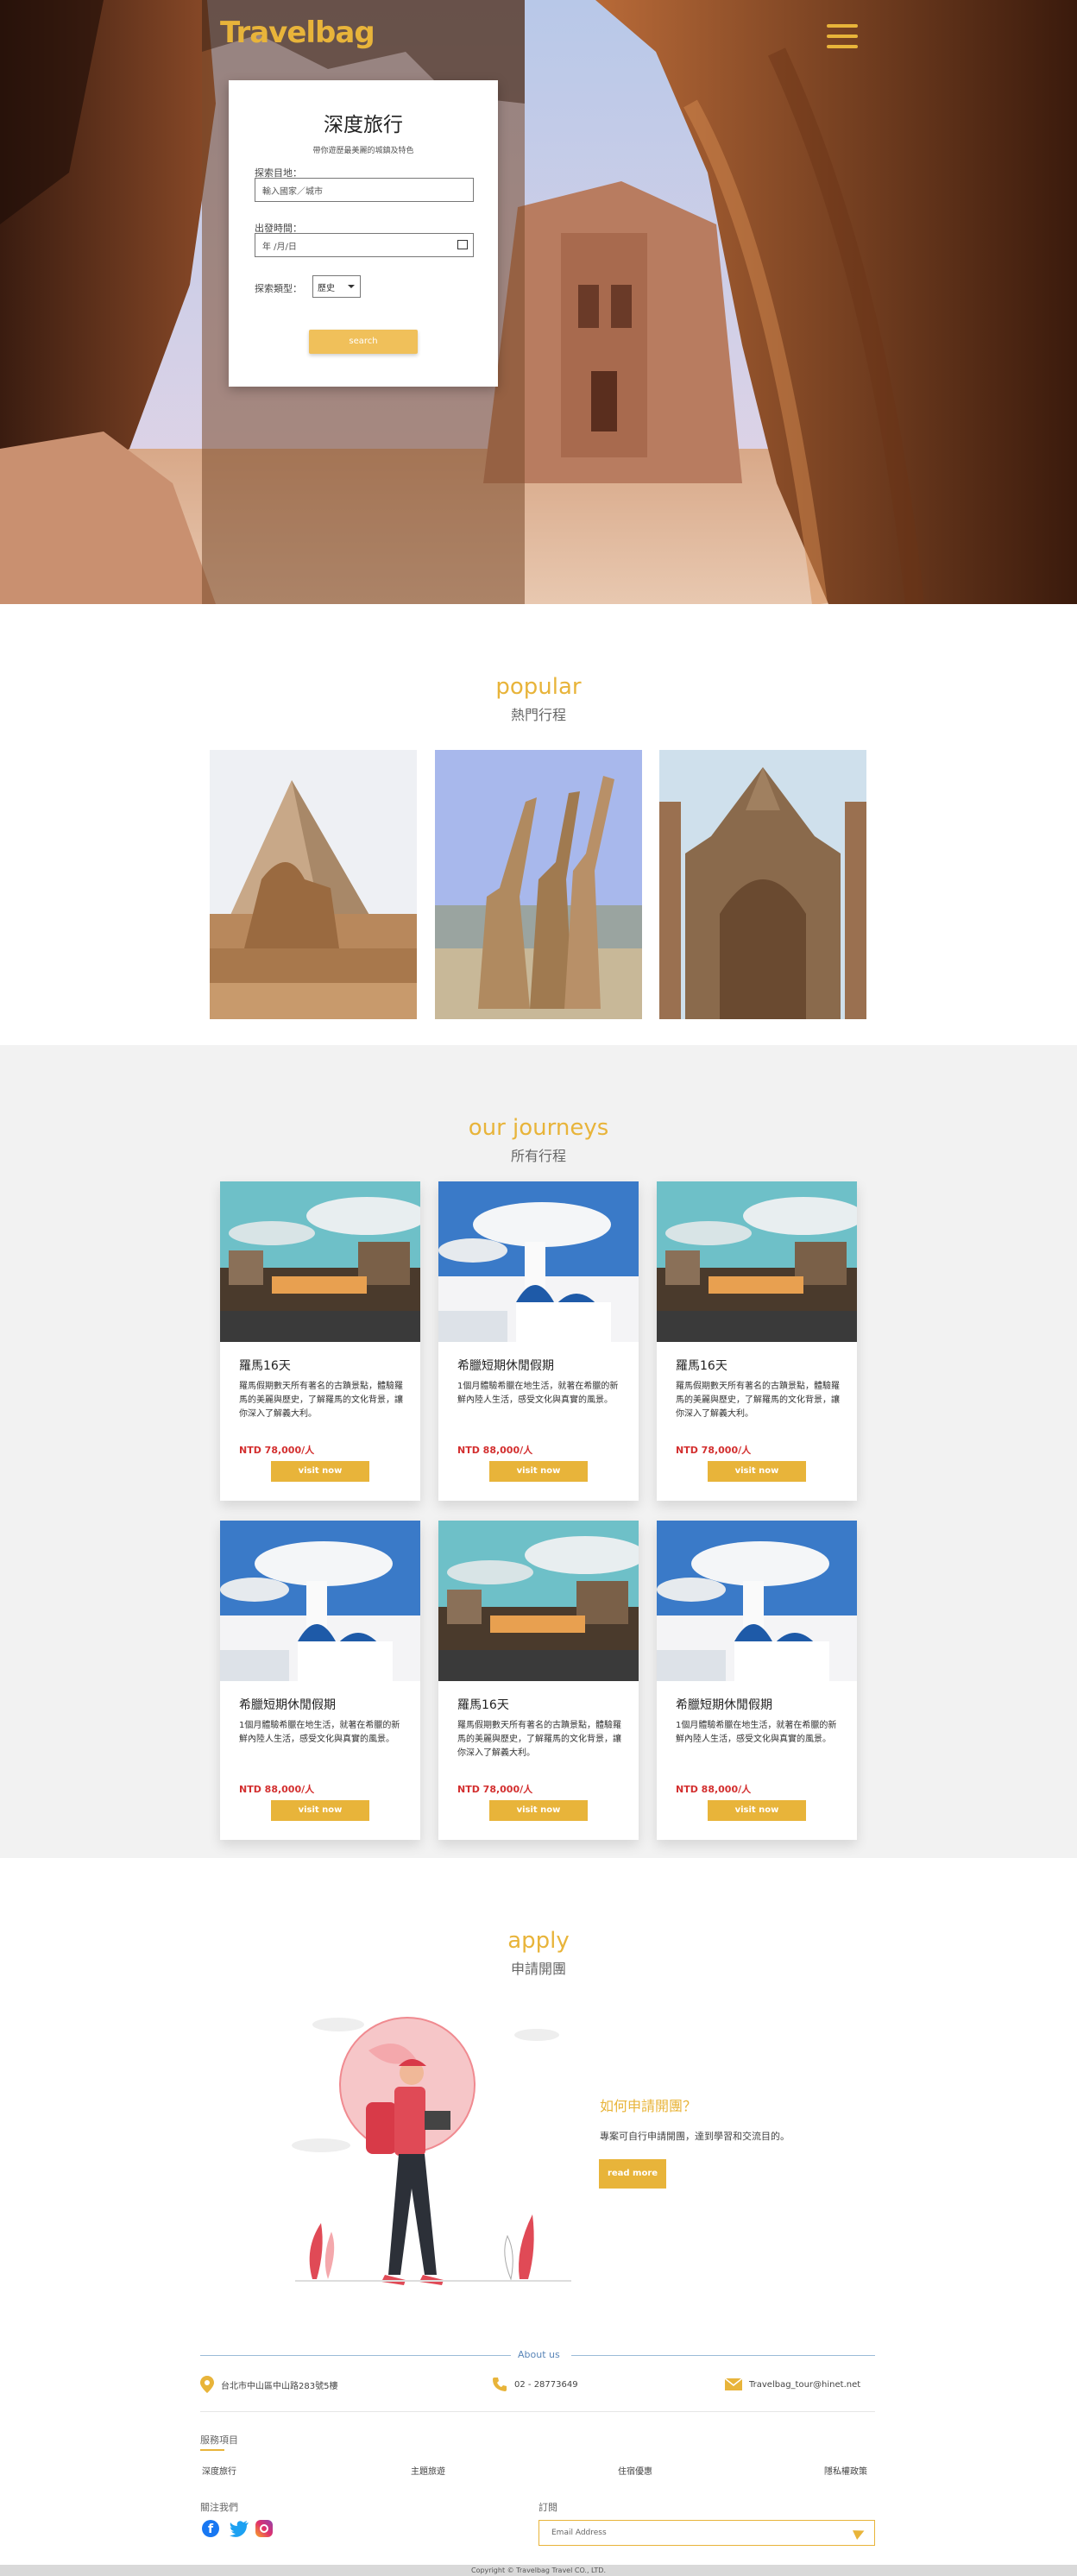 This screenshot has height=2576, width=1077. I want to click on service-link-theme-tour: 主題旅遊, so click(428, 2470).